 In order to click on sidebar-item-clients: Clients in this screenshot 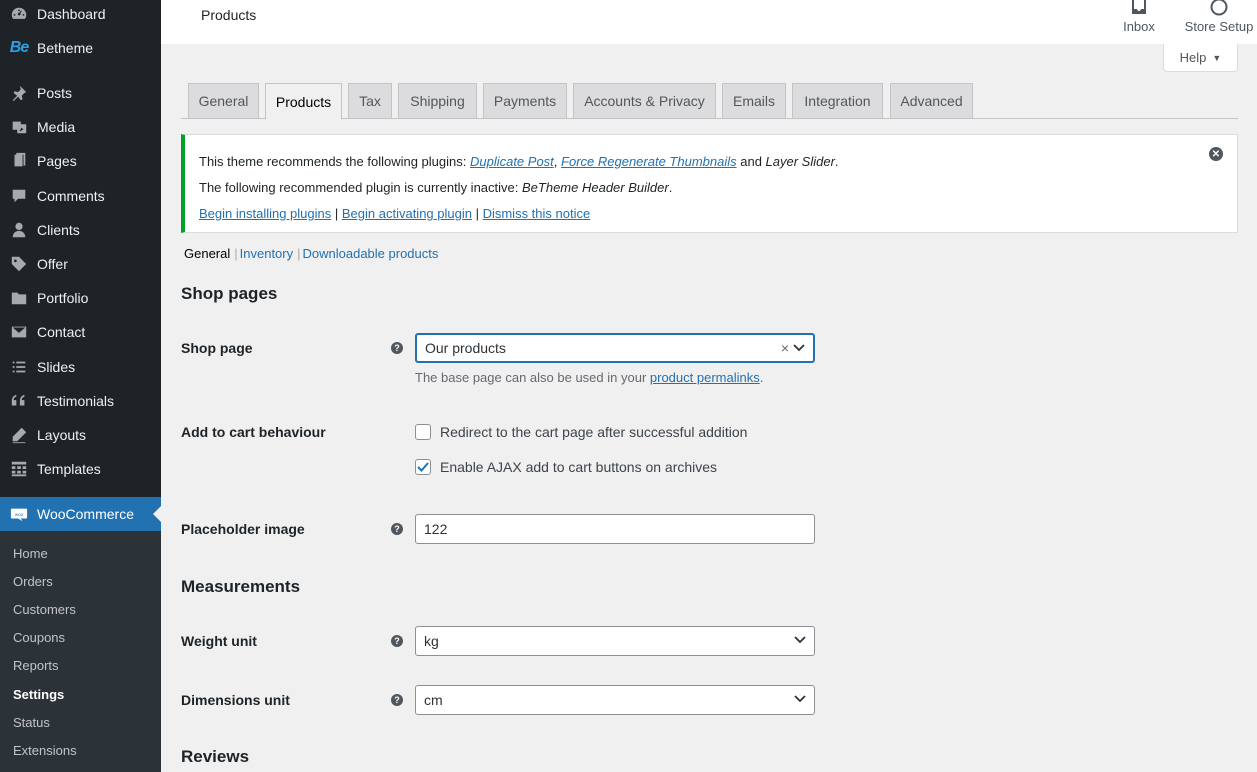, I will do `click(80, 230)`.